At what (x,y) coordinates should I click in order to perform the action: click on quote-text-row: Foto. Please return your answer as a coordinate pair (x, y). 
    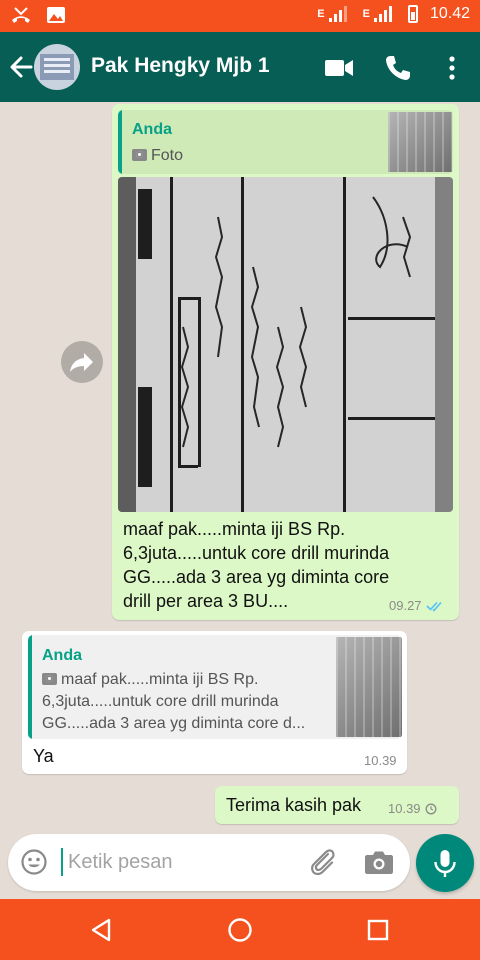
    Looking at the image, I should click on (157, 156).